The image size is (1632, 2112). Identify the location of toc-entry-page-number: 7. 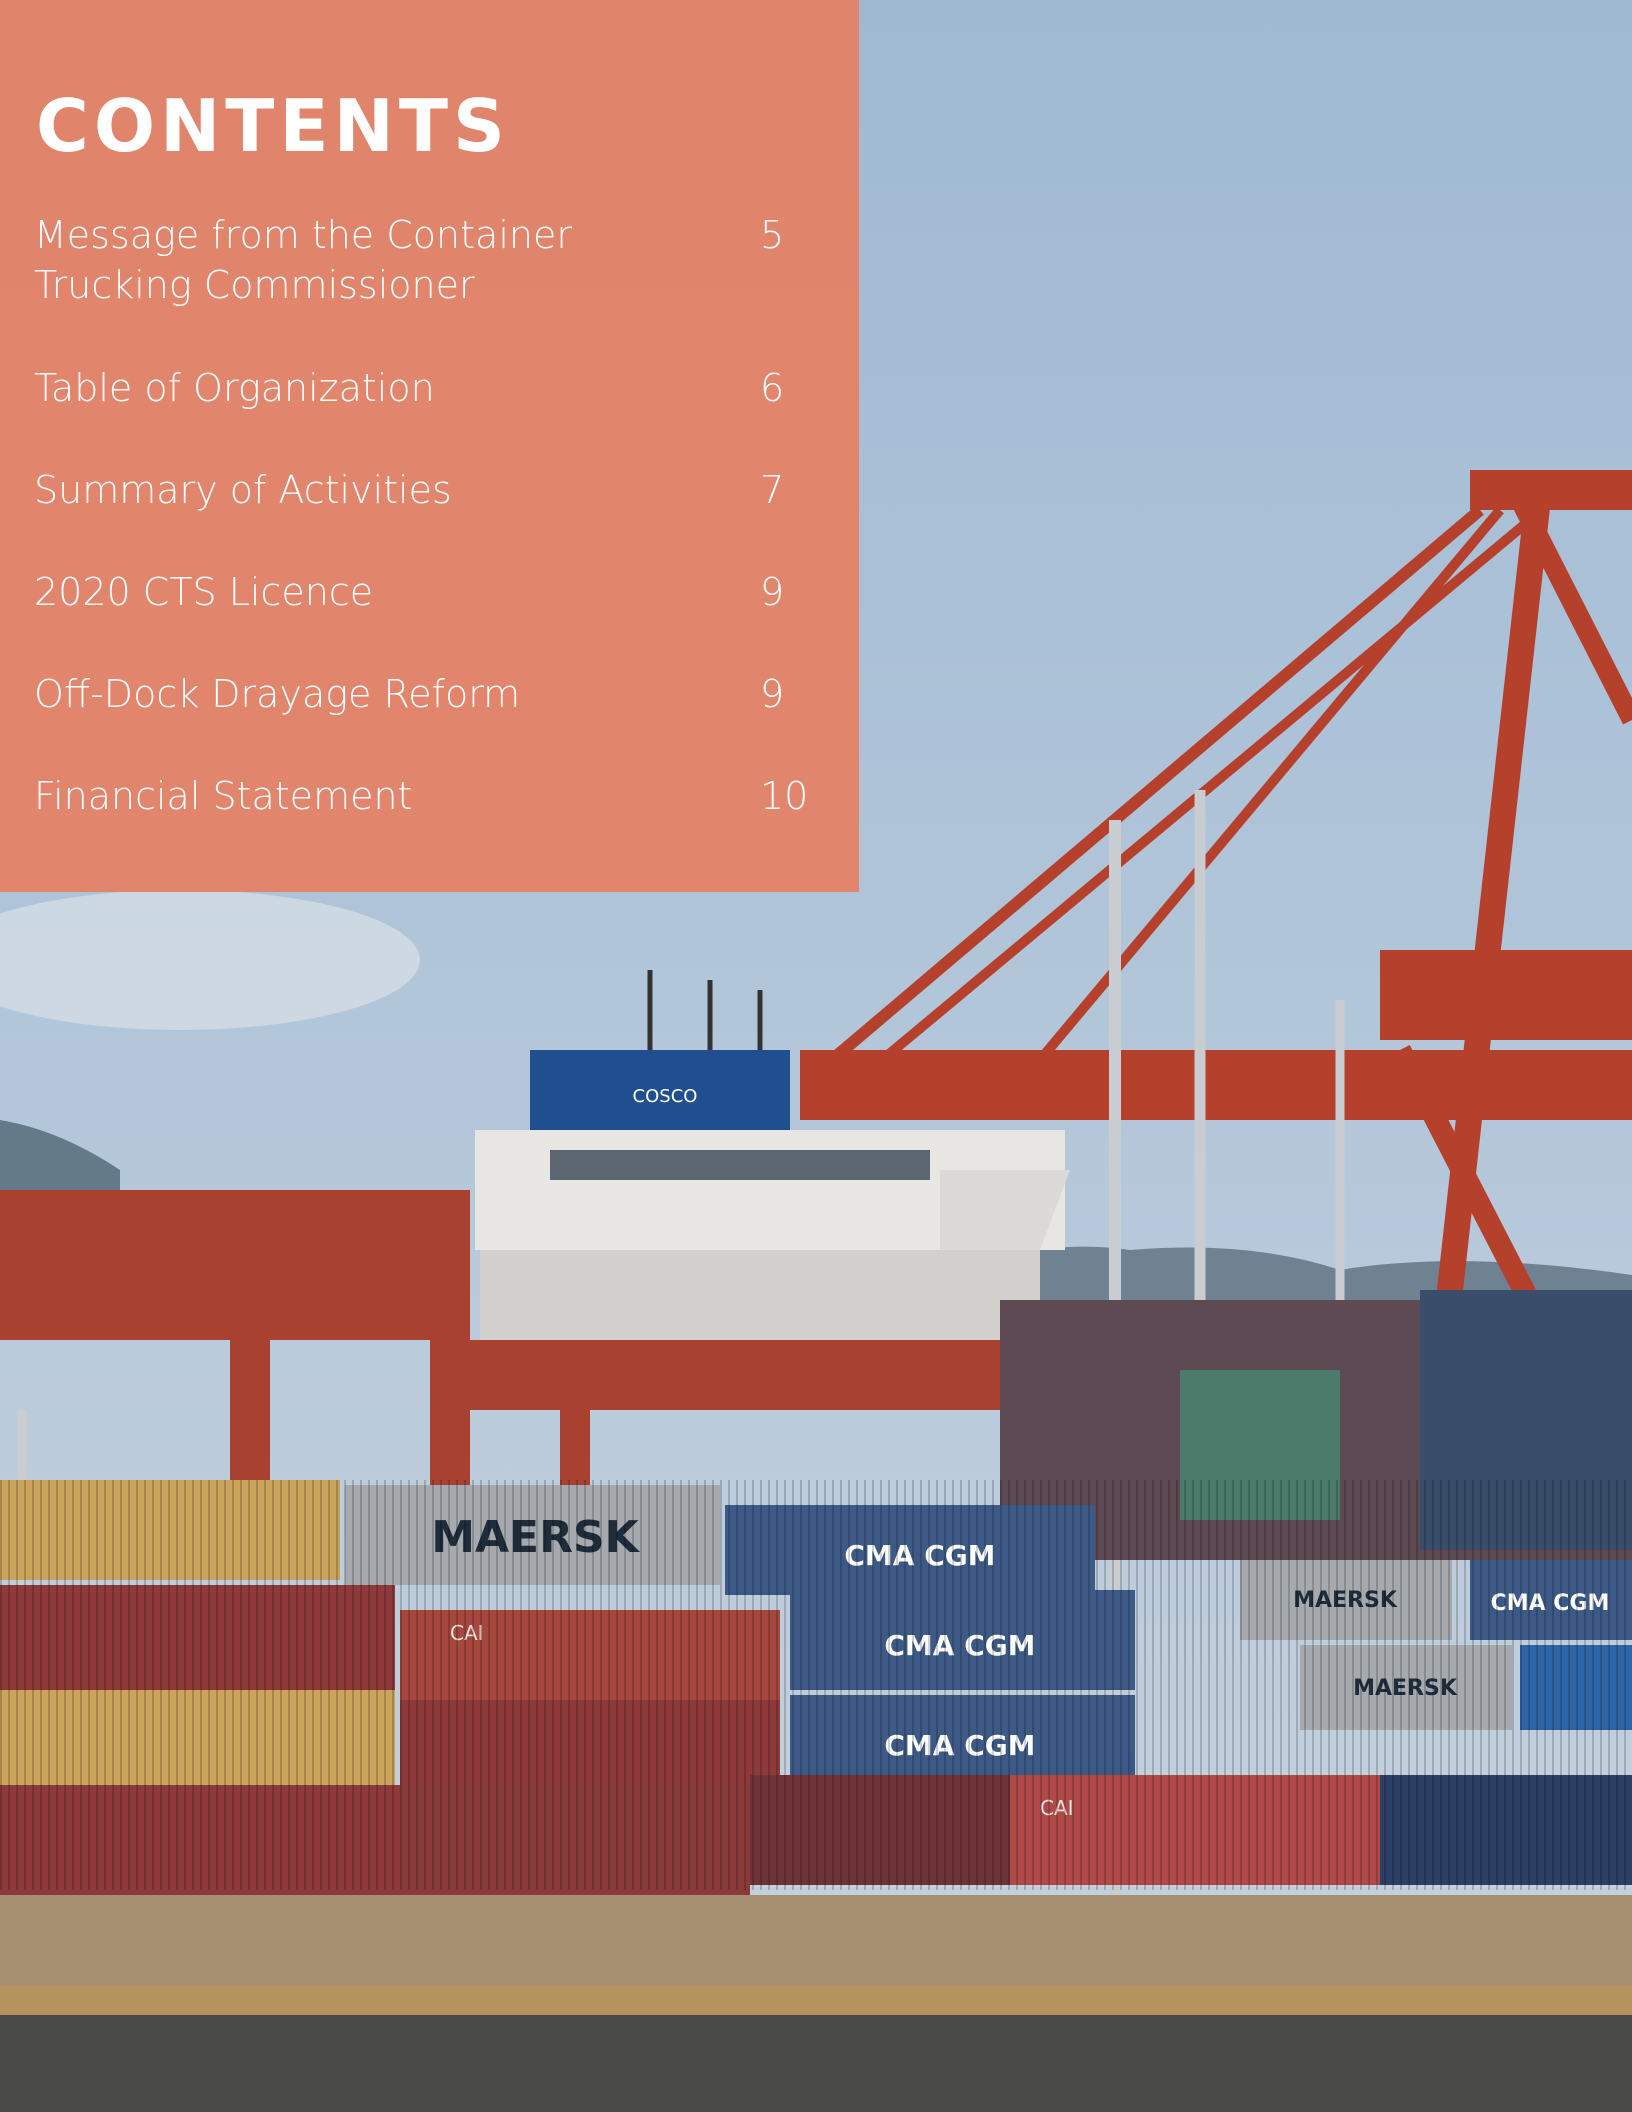
(772, 490).